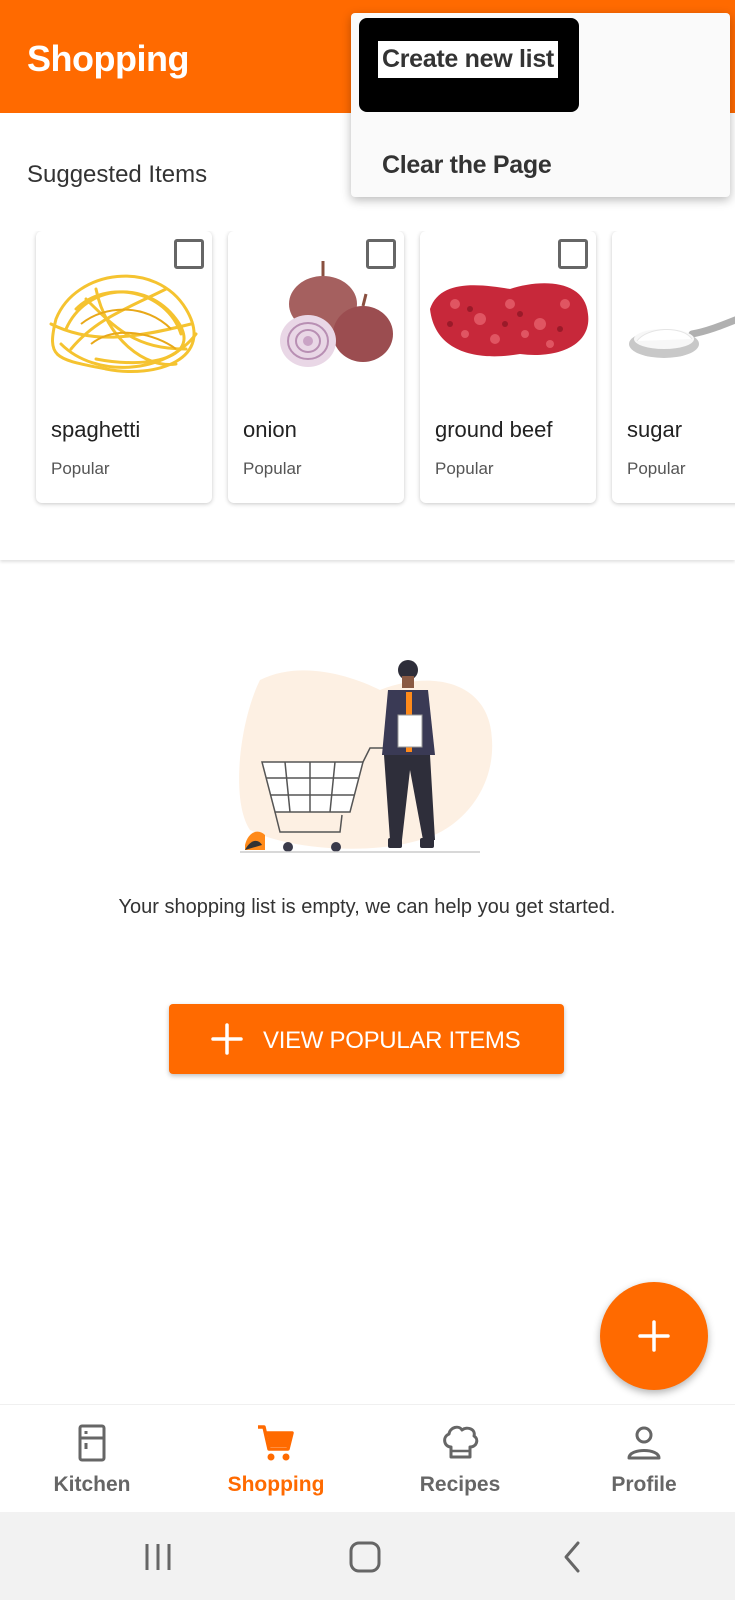  Describe the element at coordinates (509, 320) in the screenshot. I see `ground-beef-image` at that location.